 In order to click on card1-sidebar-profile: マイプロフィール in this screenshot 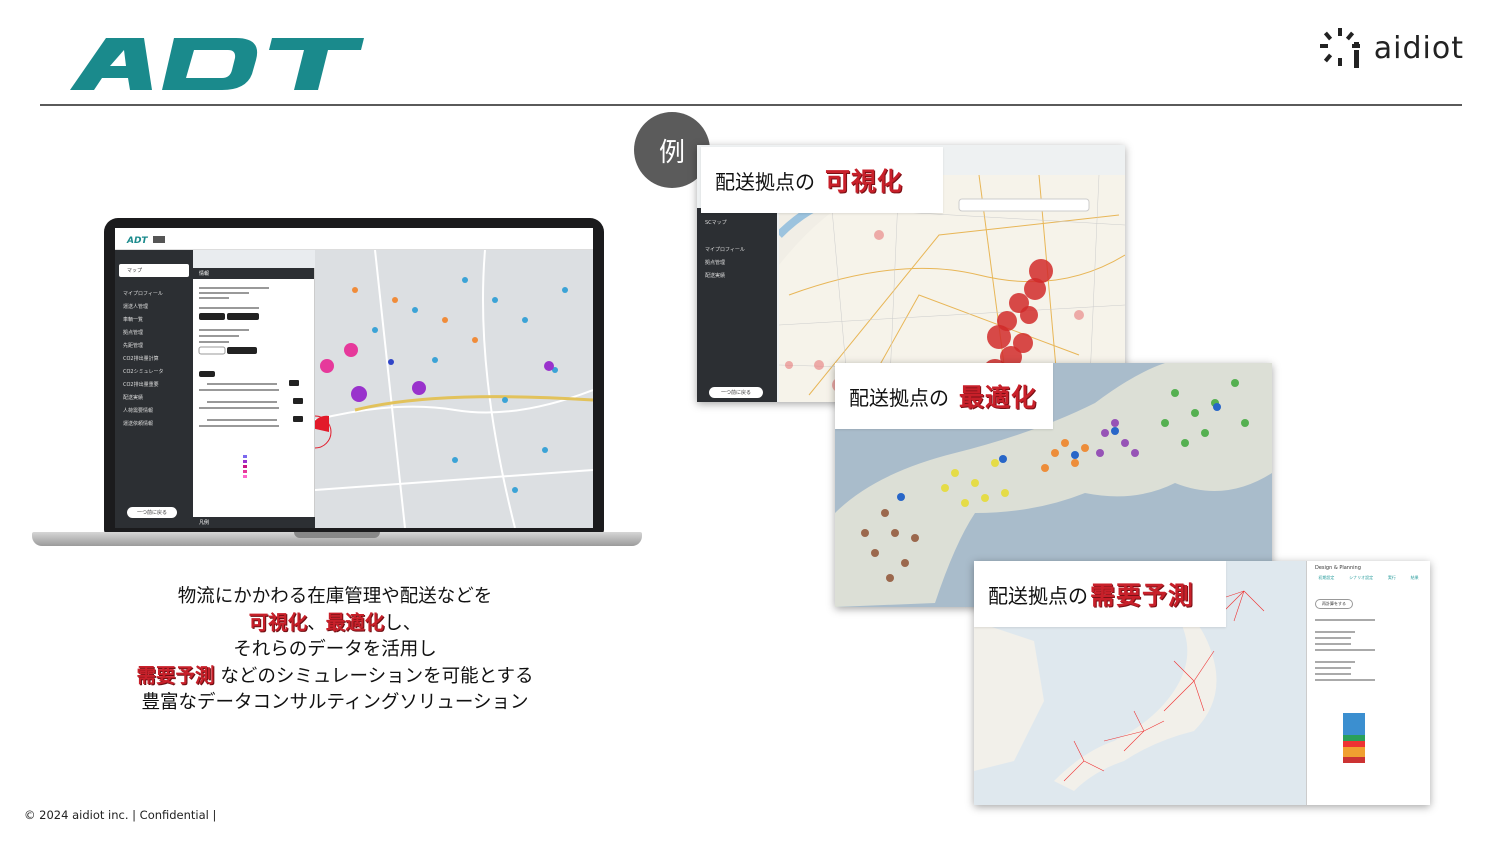, I will do `click(737, 249)`.